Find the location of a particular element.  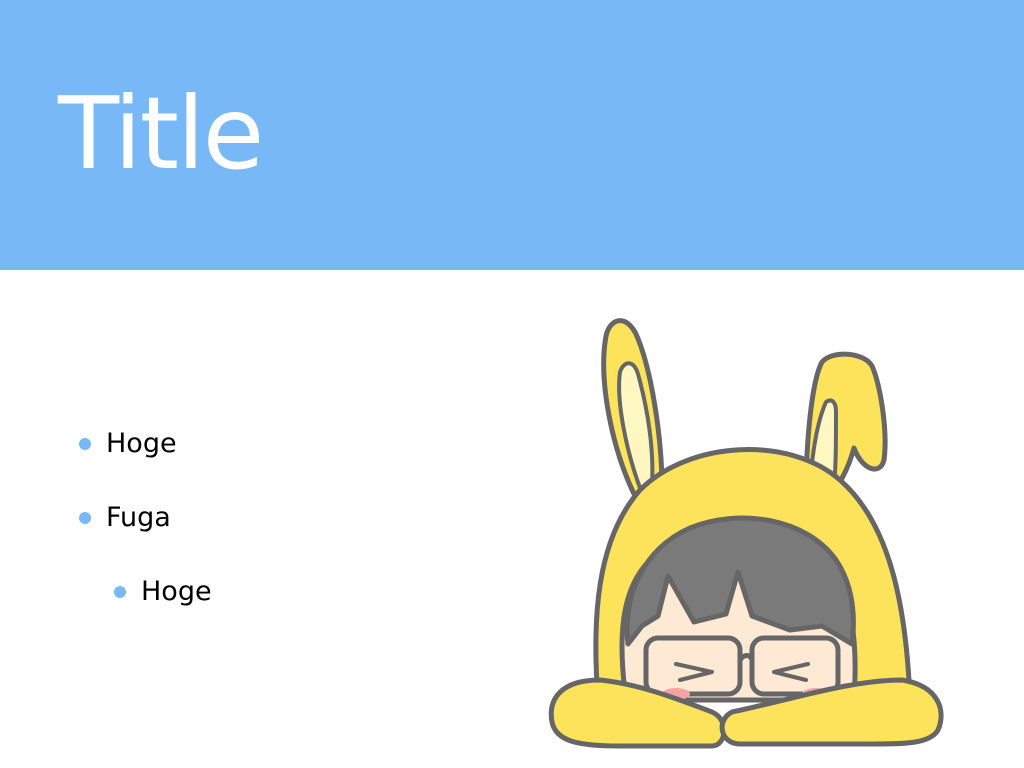

bullet-item: Hoge is located at coordinates (128, 444).